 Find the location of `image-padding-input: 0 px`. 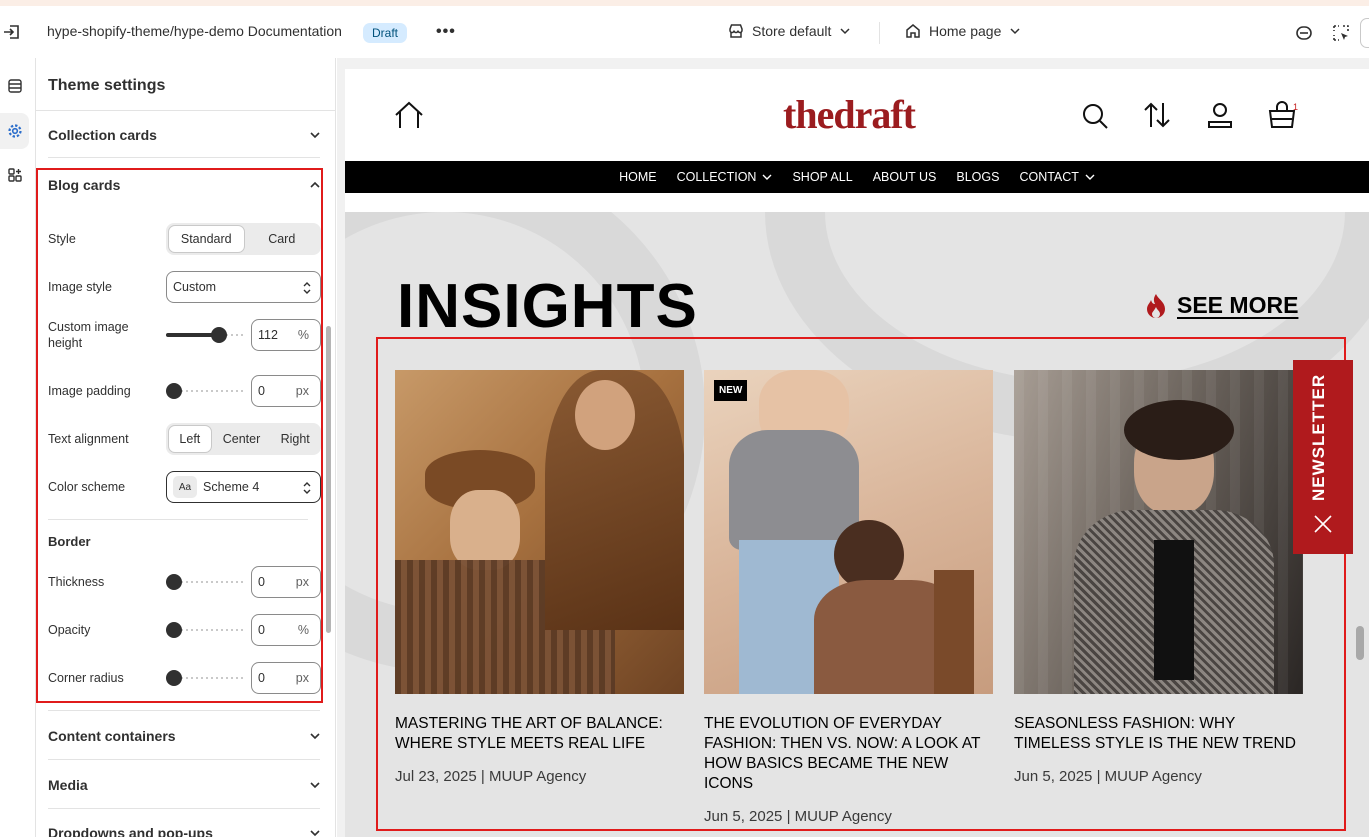

image-padding-input: 0 px is located at coordinates (286, 391).